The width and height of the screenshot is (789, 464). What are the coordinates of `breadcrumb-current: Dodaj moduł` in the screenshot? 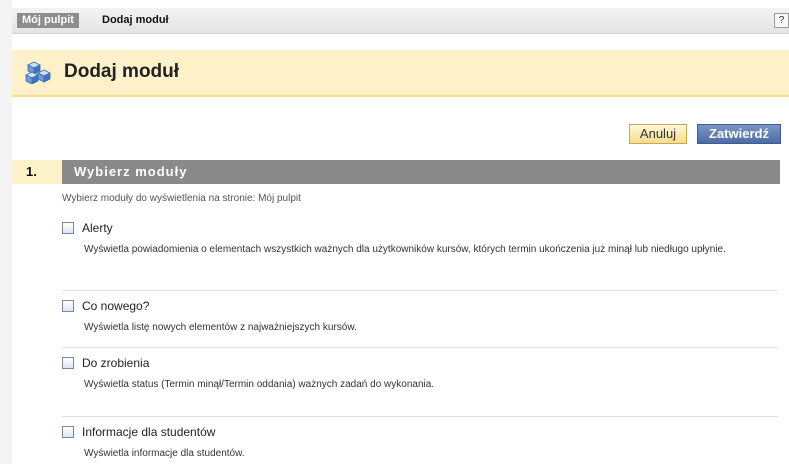 It's located at (135, 20).